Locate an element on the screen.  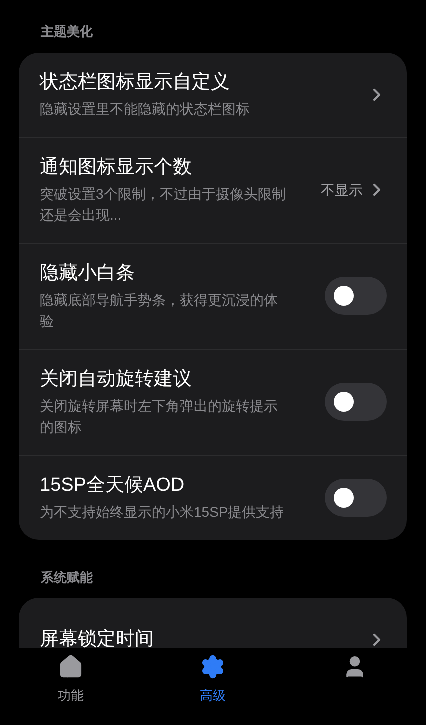
section-header: 系统赋能 is located at coordinates (67, 577).